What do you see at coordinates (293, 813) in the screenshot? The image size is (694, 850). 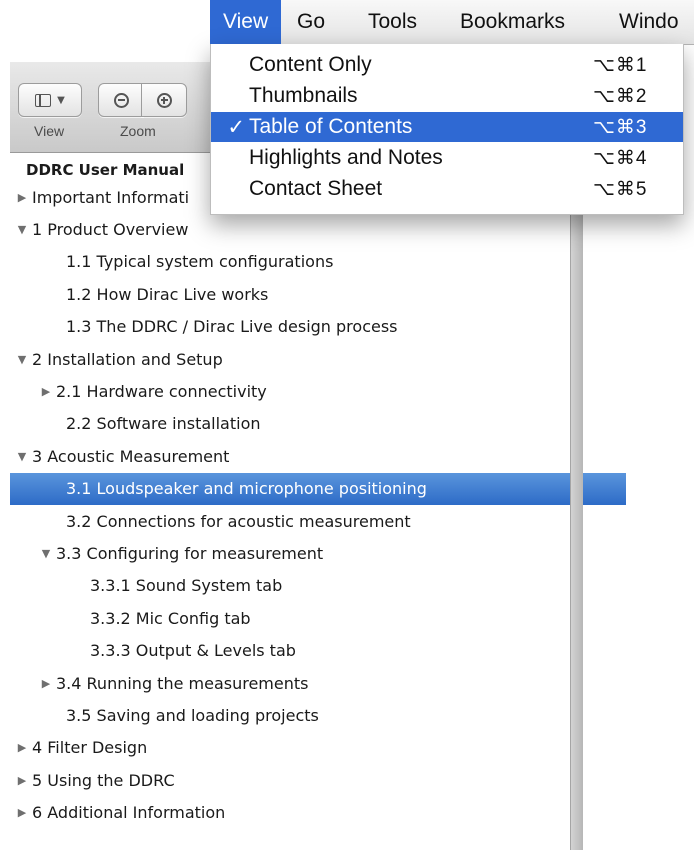 I see `toc-row: ▶ 6 Additional Information` at bounding box center [293, 813].